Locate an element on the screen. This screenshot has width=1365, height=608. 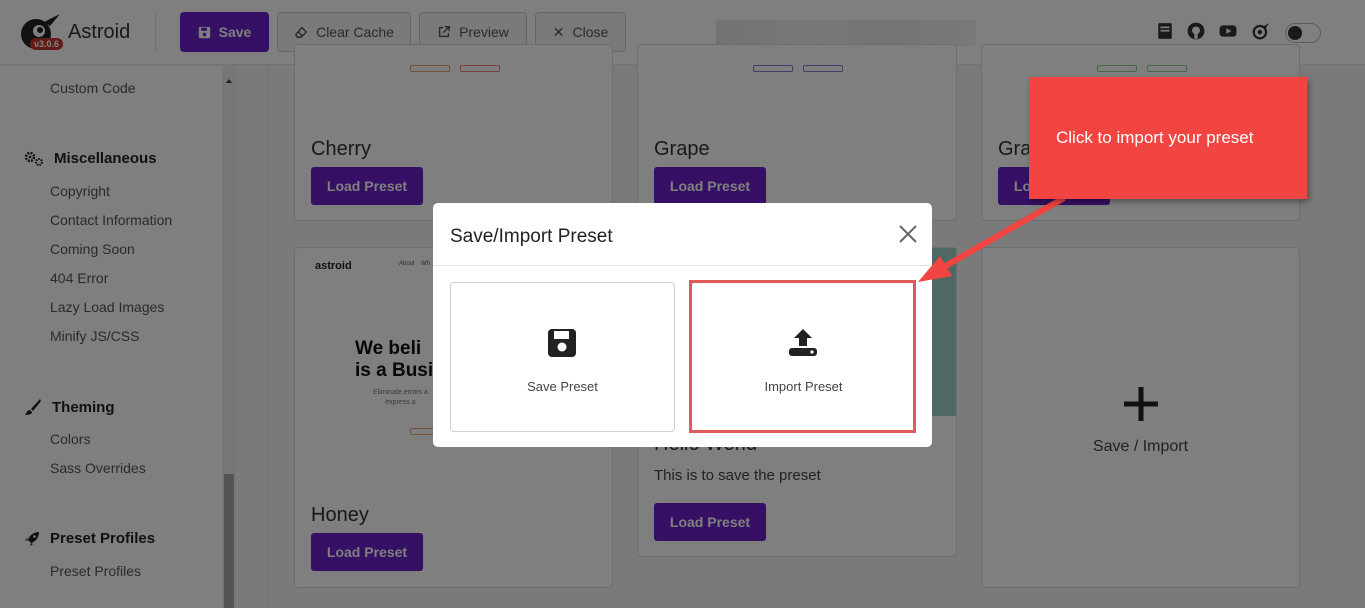
modal-title: Save/Import Preset is located at coordinates (531, 236).